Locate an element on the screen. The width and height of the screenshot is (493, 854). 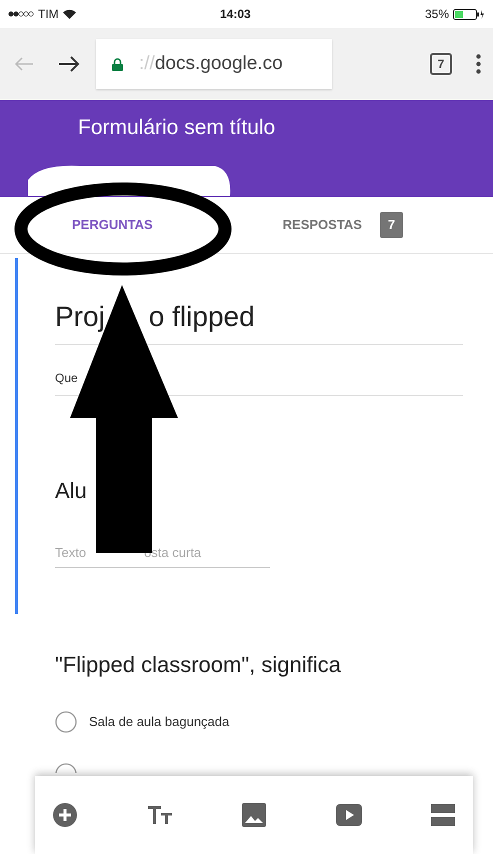
form-heading: o flipped is located at coordinates (201, 317).